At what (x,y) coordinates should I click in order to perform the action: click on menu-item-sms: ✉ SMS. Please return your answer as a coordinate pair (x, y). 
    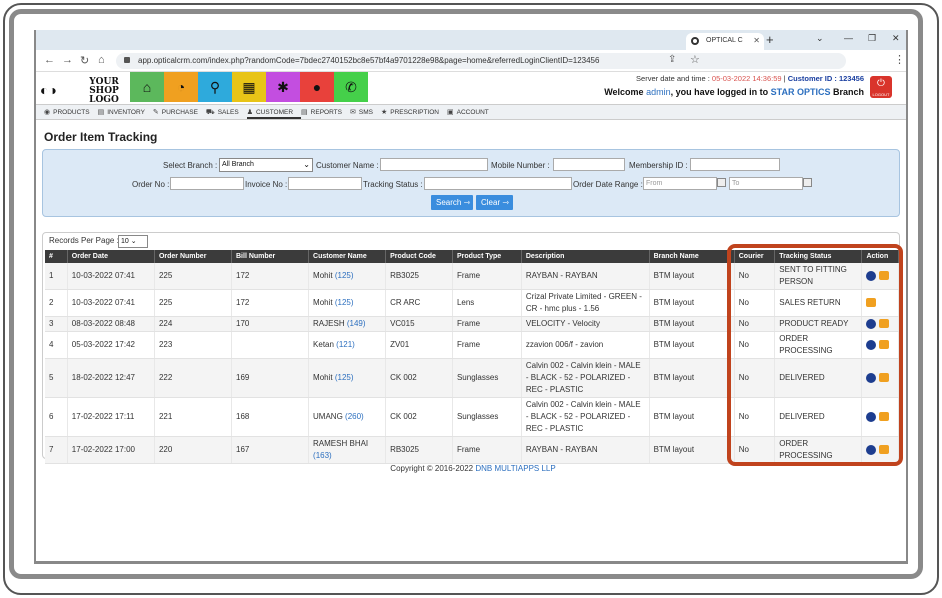
    Looking at the image, I should click on (365, 112).